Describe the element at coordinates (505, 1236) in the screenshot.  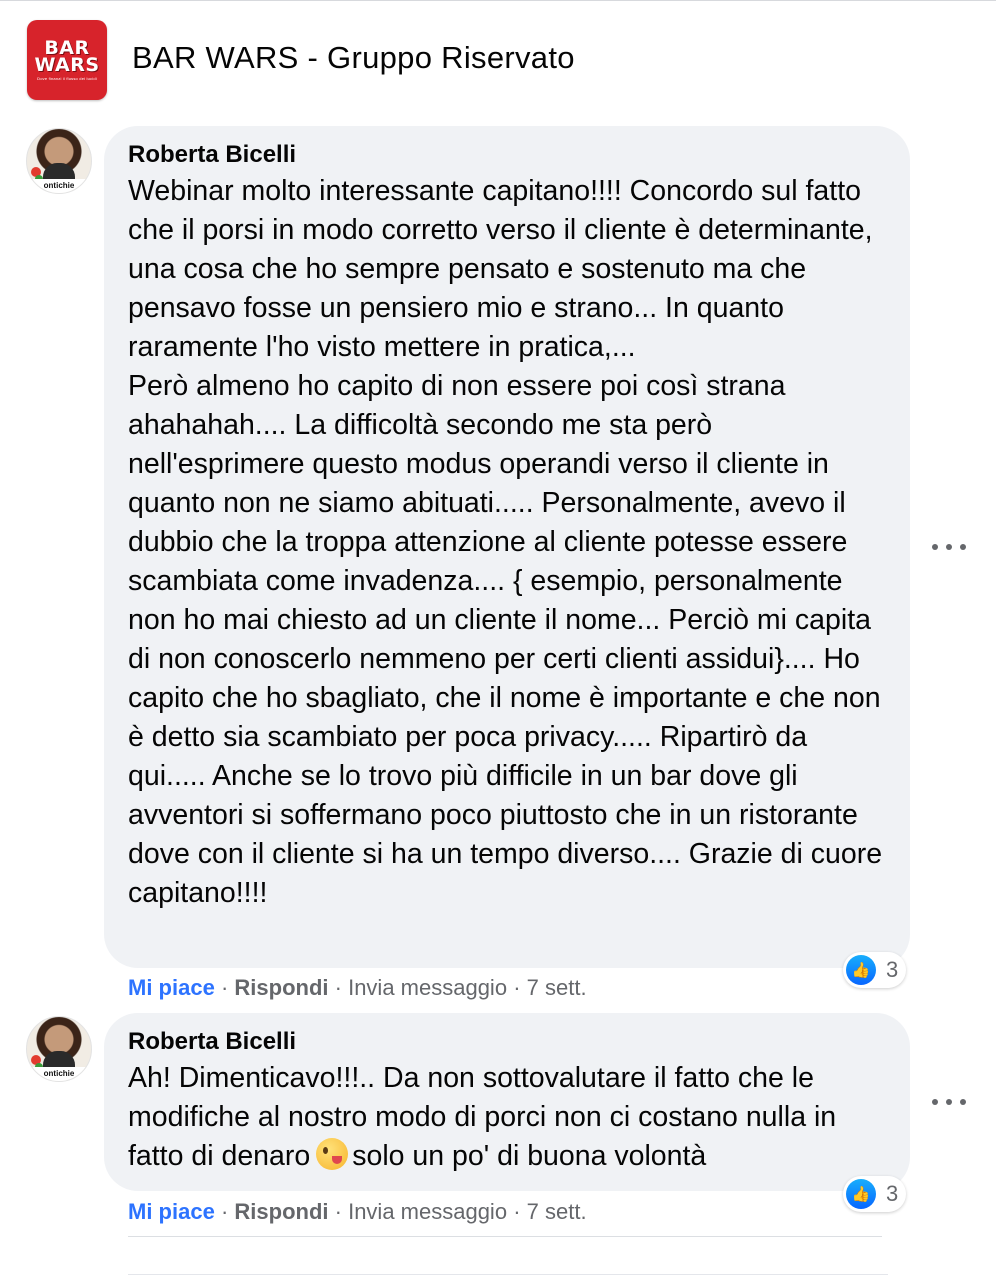
I see `divider` at that location.